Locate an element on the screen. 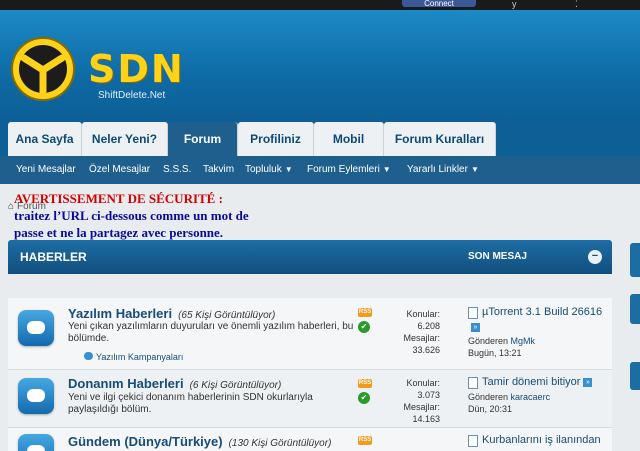 The height and width of the screenshot is (451, 640). subnav-topluluk: Topluluk ▼ is located at coordinates (269, 170).